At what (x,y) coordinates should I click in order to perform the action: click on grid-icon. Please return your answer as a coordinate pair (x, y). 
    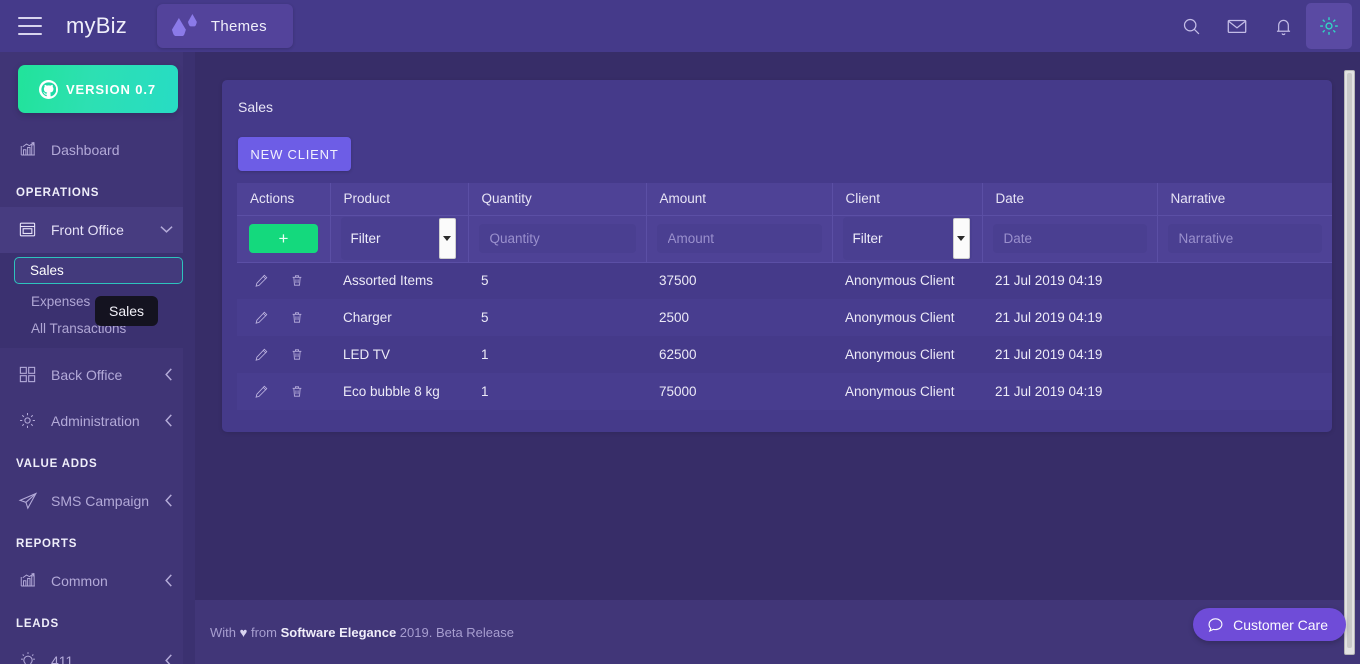
    Looking at the image, I should click on (29, 375).